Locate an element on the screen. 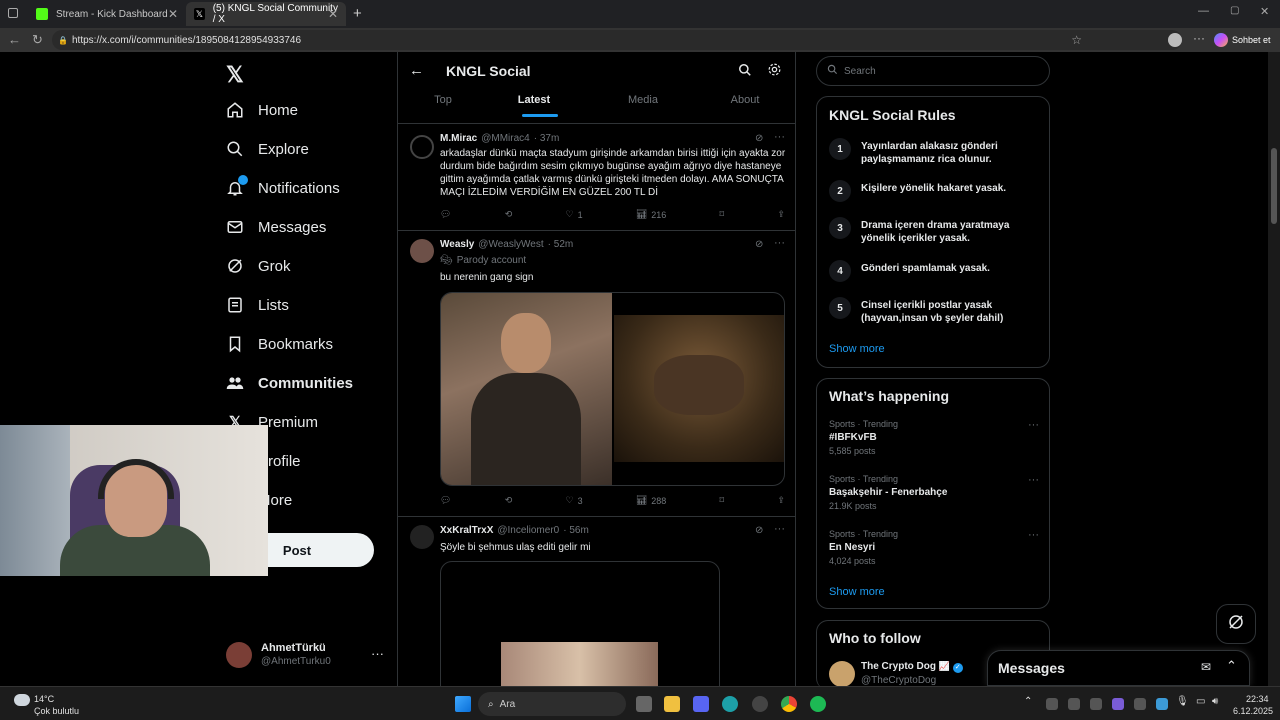 The image size is (1280, 720). tweet-author: Weasly is located at coordinates (457, 244).